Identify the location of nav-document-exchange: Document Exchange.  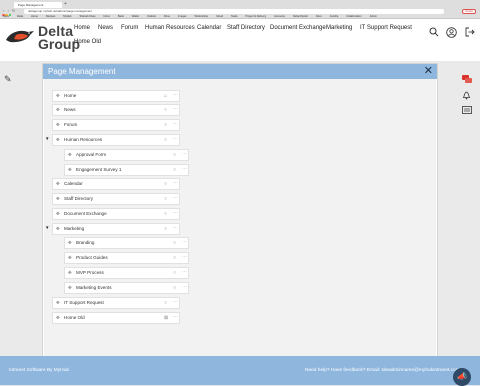
(298, 28).